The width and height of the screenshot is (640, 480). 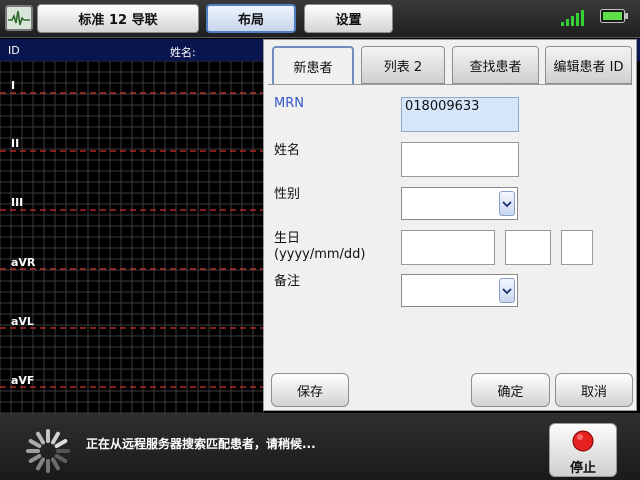 I want to click on tab-find-patient: 查找患者, so click(x=495, y=65).